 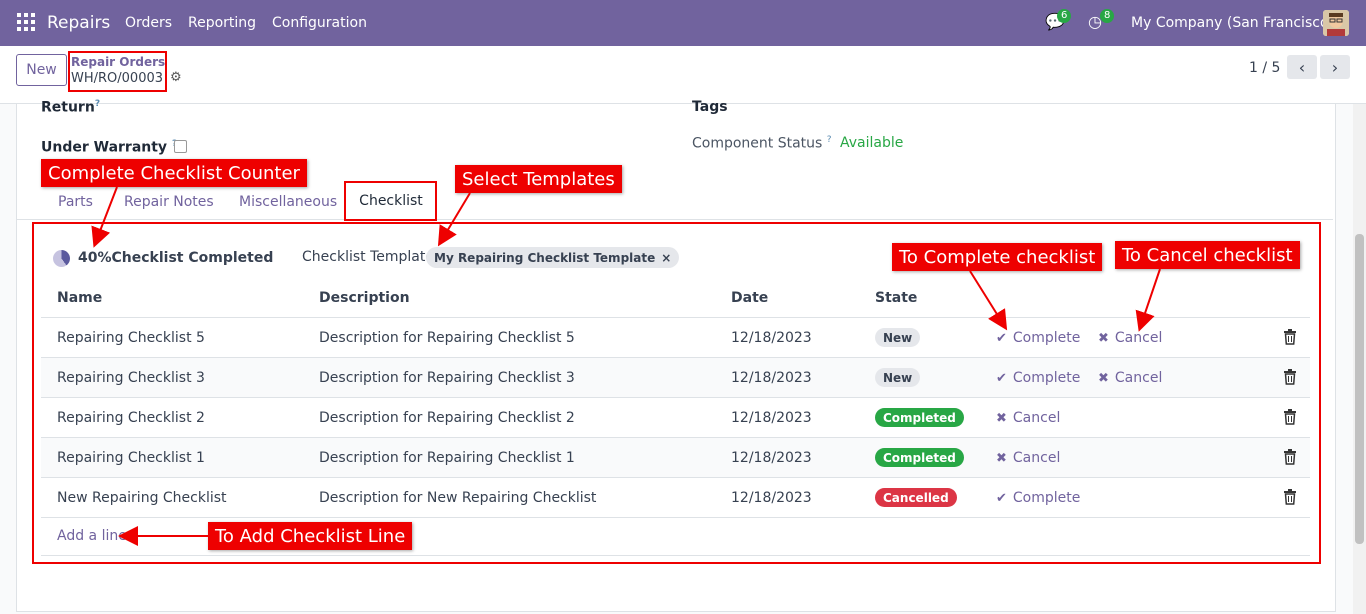 What do you see at coordinates (988, 300) in the screenshot?
I see `arrow-complete` at bounding box center [988, 300].